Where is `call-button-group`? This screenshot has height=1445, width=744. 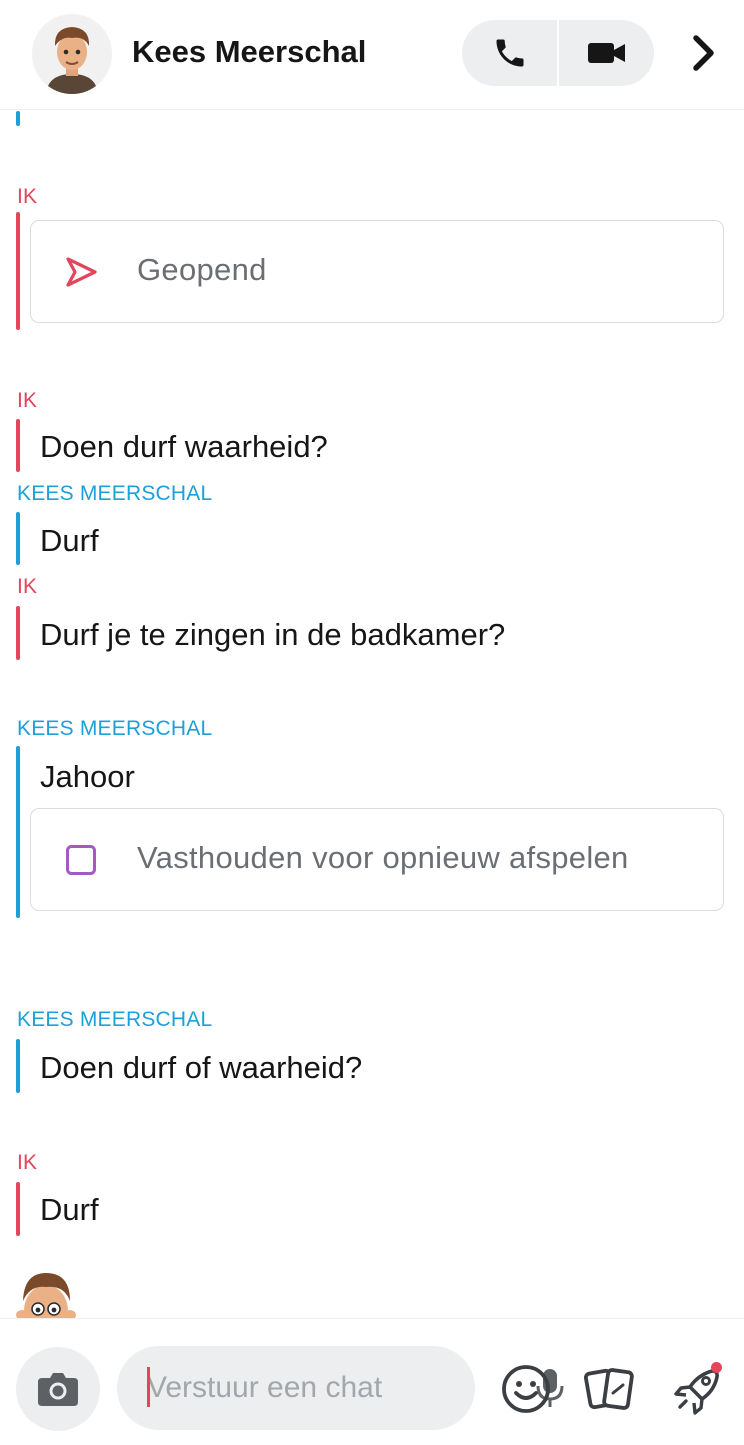 call-button-group is located at coordinates (558, 53).